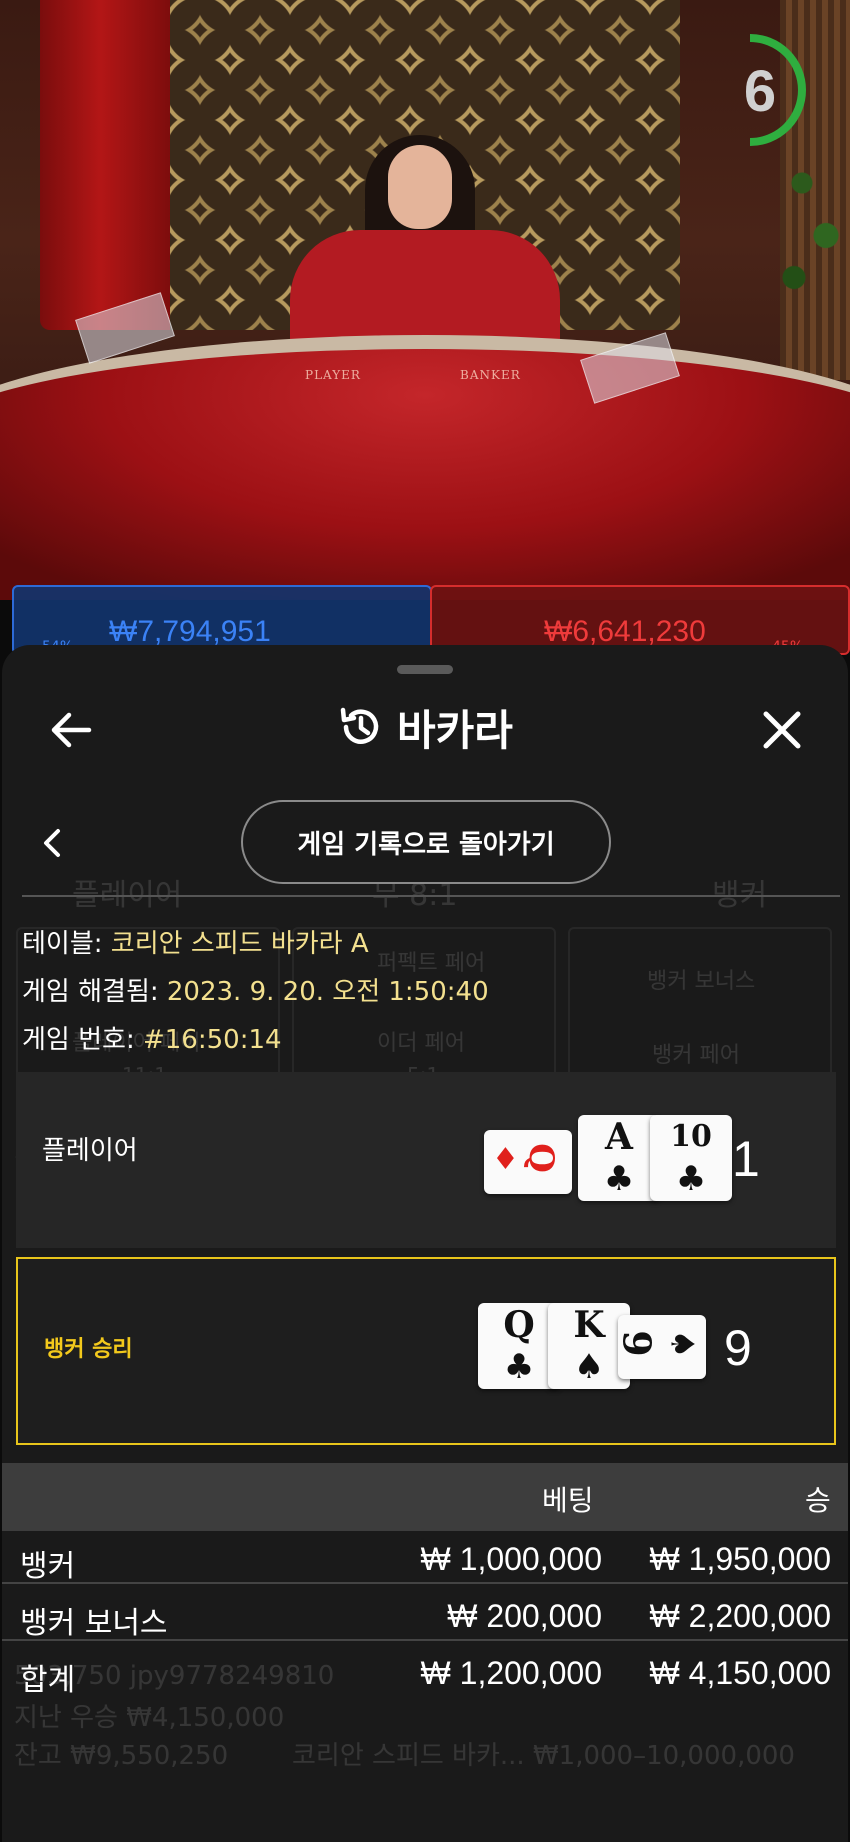 This screenshot has width=850, height=1842. Describe the element at coordinates (359, 725) in the screenshot. I see `history-clock-icon` at that location.